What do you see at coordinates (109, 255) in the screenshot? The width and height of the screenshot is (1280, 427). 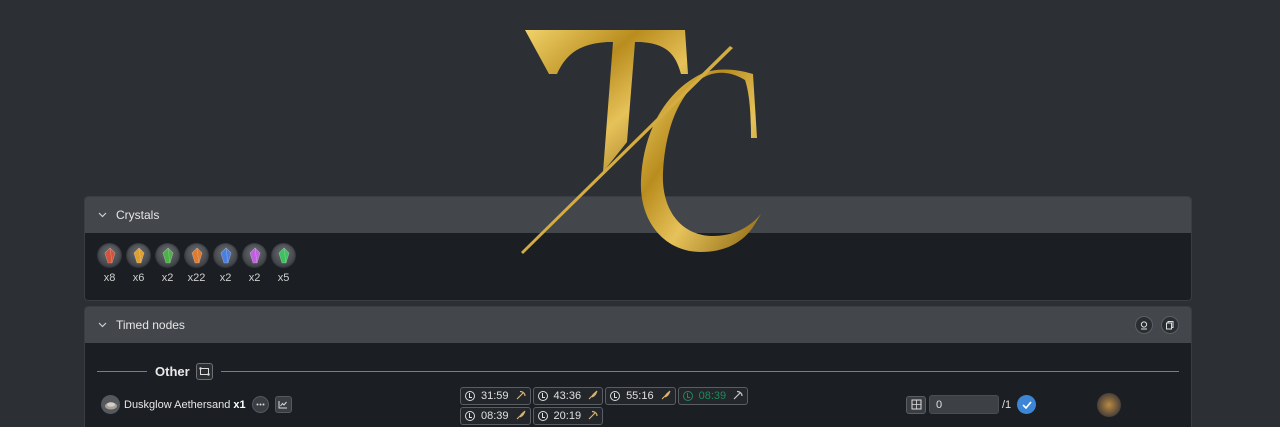 I see `fire-crystal-icon` at bounding box center [109, 255].